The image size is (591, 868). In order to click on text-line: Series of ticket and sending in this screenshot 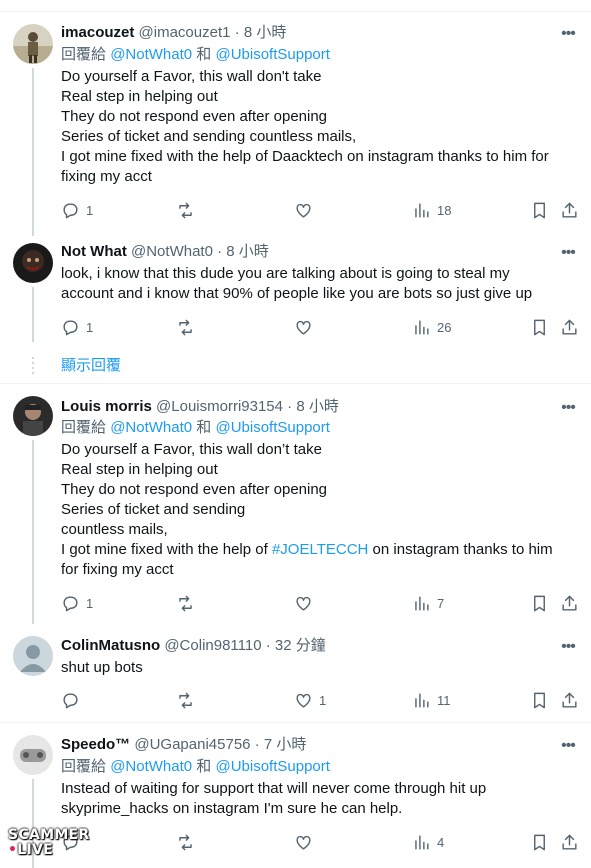, I will do `click(153, 509)`.